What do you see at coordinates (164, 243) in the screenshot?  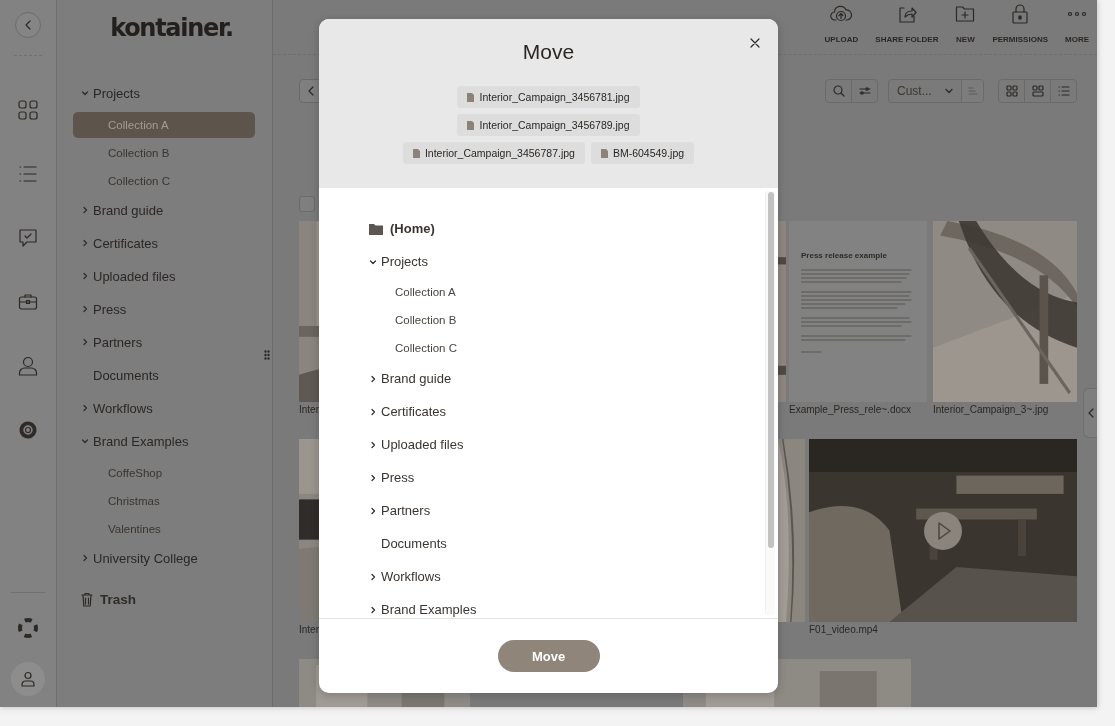 I see `tree-item: Certificates` at bounding box center [164, 243].